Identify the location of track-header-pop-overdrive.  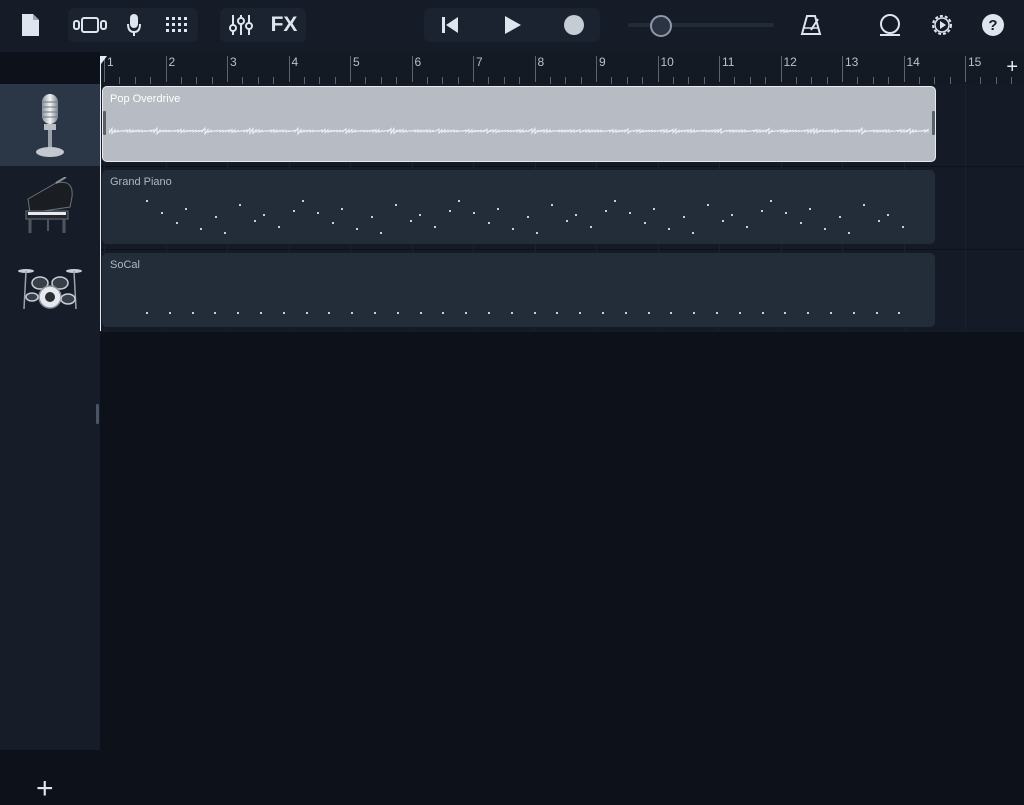
(50, 125).